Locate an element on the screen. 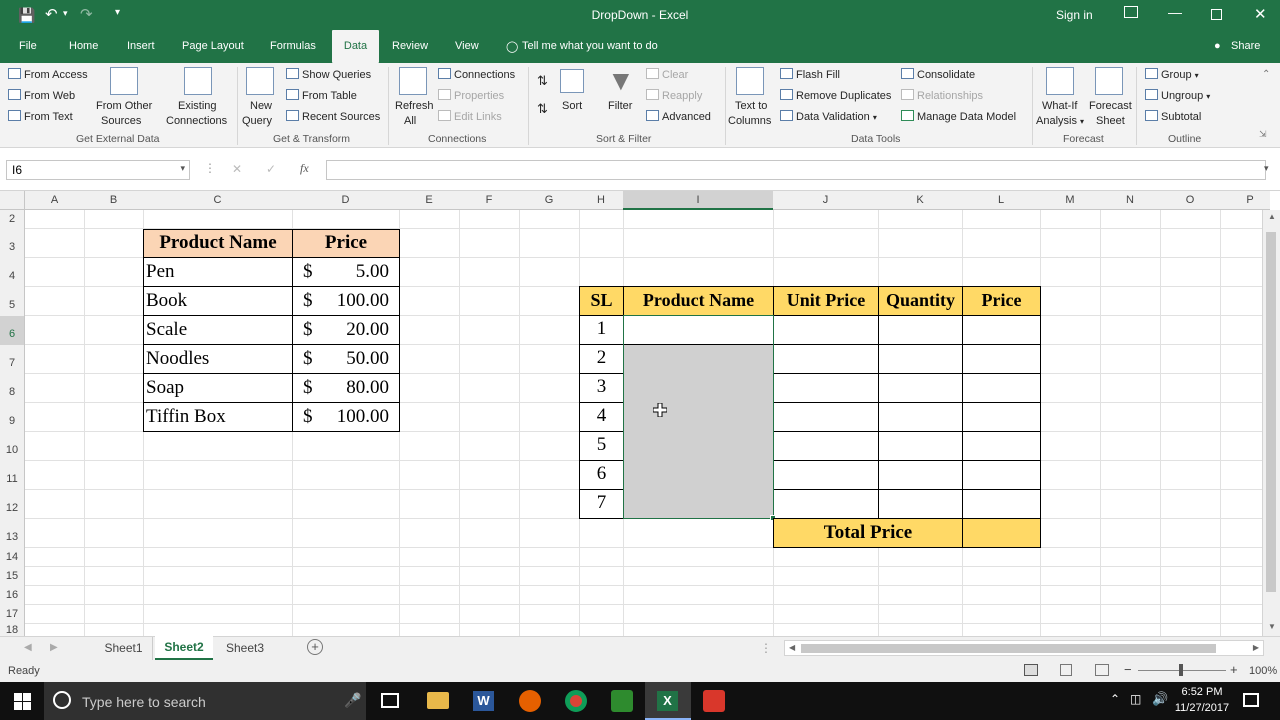  tab-split-handle-icon: ⋮ is located at coordinates (766, 648).